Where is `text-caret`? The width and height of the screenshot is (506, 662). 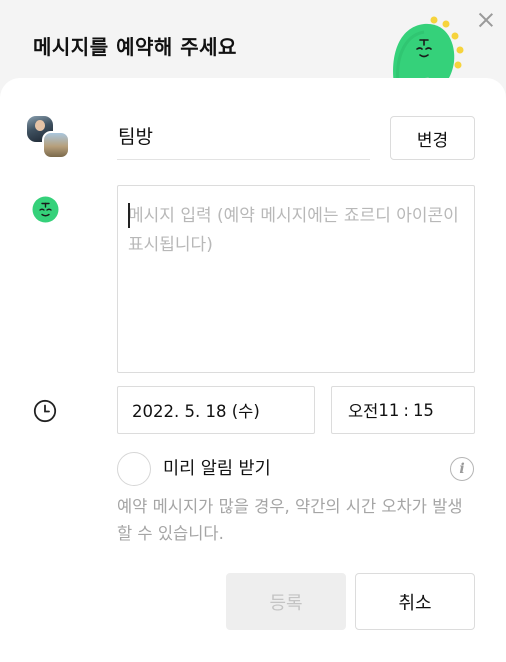 text-caret is located at coordinates (129, 215).